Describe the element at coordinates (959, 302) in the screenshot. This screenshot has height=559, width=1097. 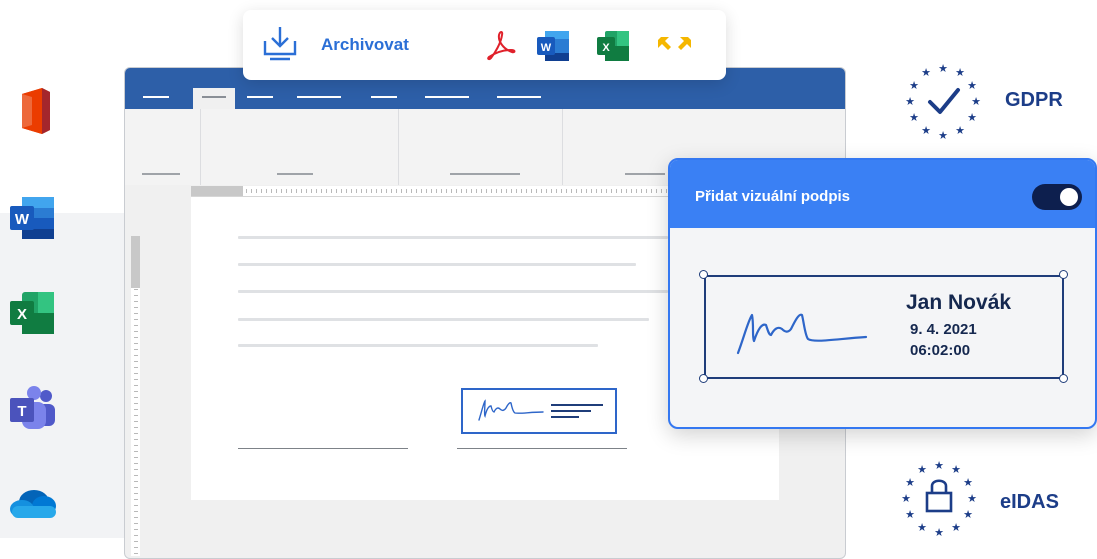
I see `signer-name: Jan Novák` at that location.